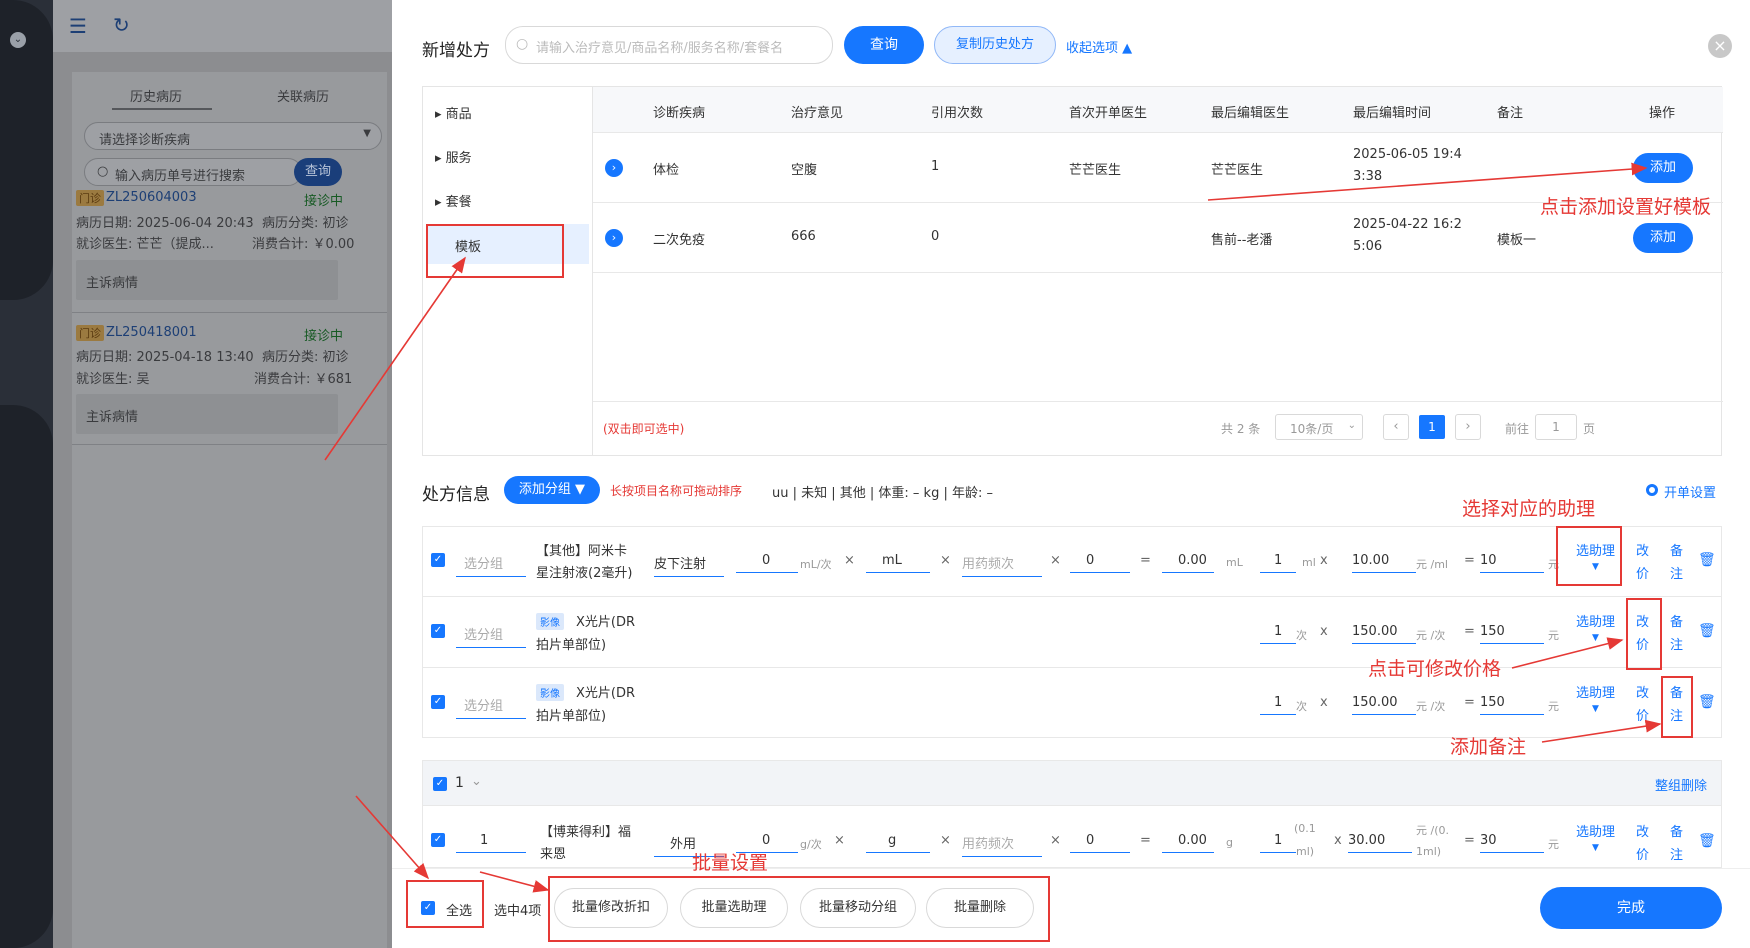 The width and height of the screenshot is (1750, 948). Describe the element at coordinates (1567, 653) in the screenshot. I see `arrow-modify-price` at that location.